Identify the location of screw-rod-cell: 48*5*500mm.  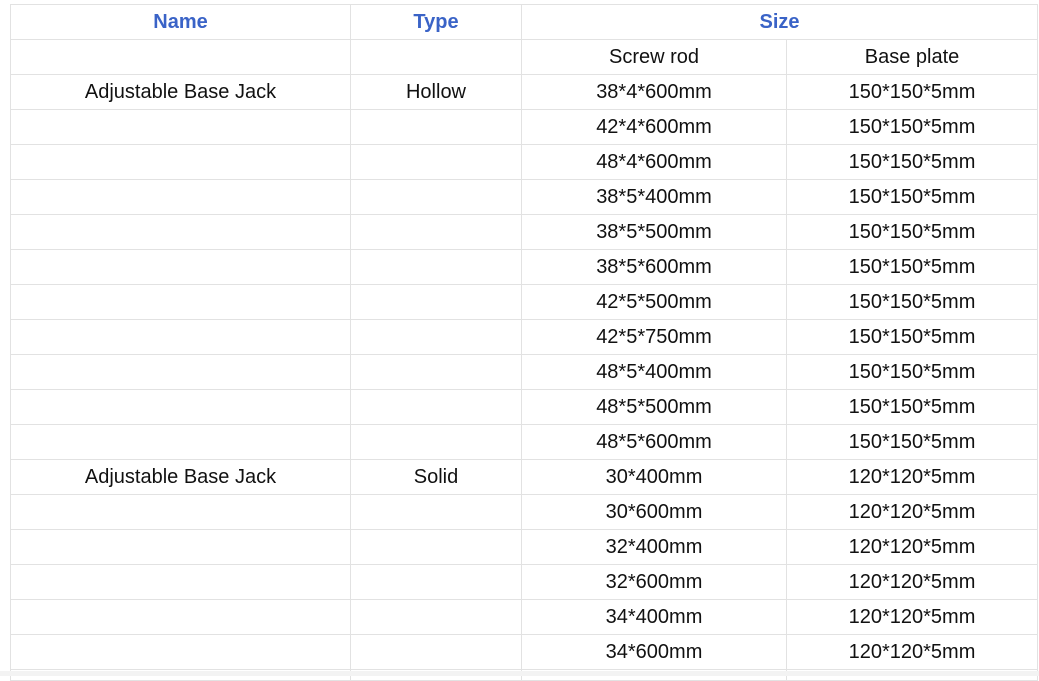
(654, 407).